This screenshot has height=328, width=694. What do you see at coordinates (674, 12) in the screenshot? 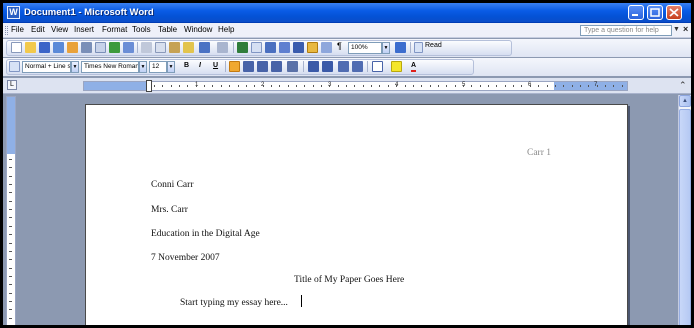
I see `close-button` at bounding box center [674, 12].